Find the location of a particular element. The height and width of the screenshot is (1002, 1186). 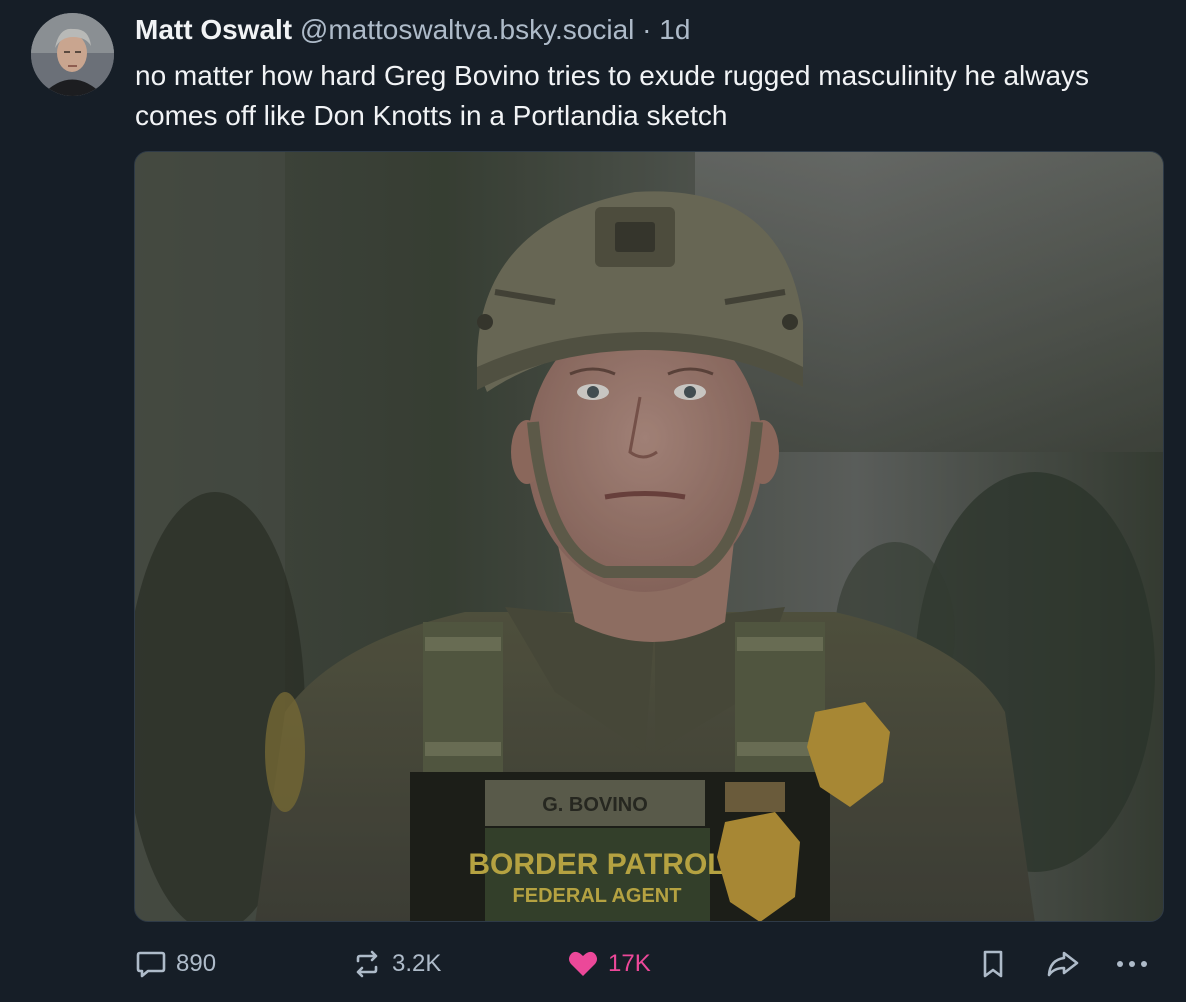

repost-button: 3.2K is located at coordinates (395, 964).